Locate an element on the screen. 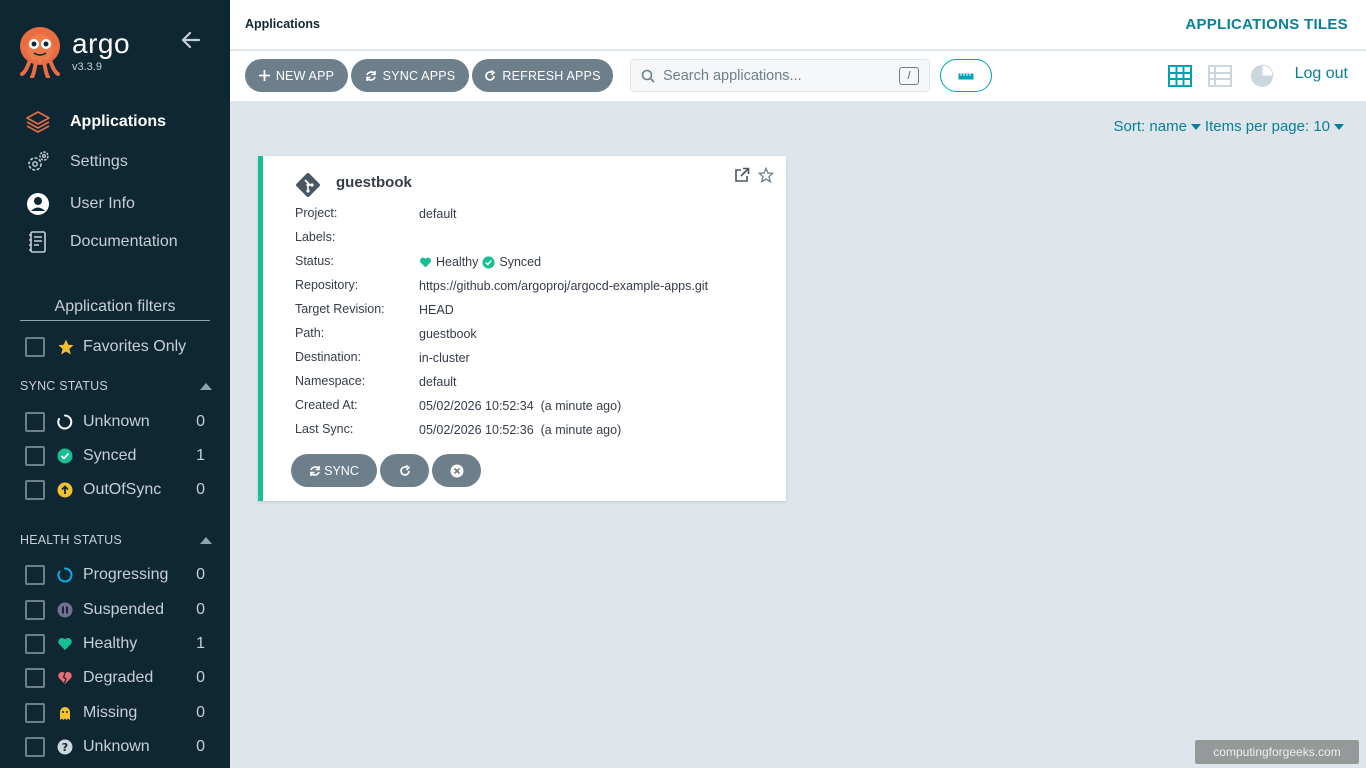 Image resolution: width=1366 pixels, height=768 pixels. collapse-sidebar-arrow-icon is located at coordinates (190, 40).